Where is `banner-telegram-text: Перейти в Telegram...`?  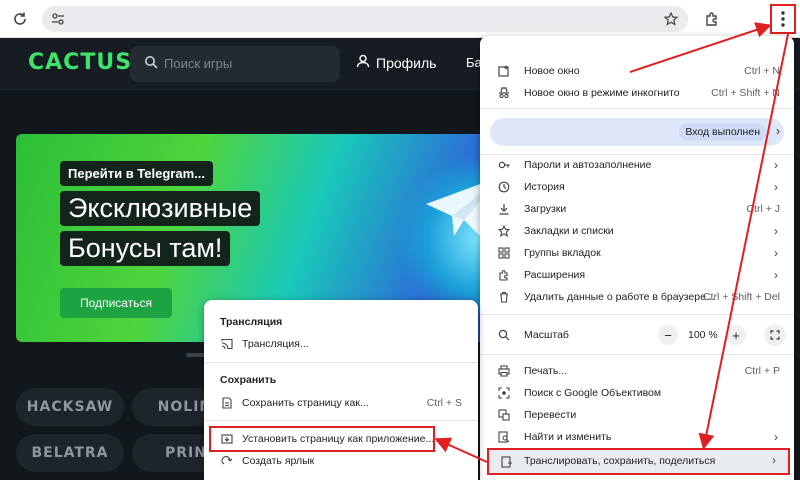 banner-telegram-text: Перейти в Telegram... is located at coordinates (136, 173).